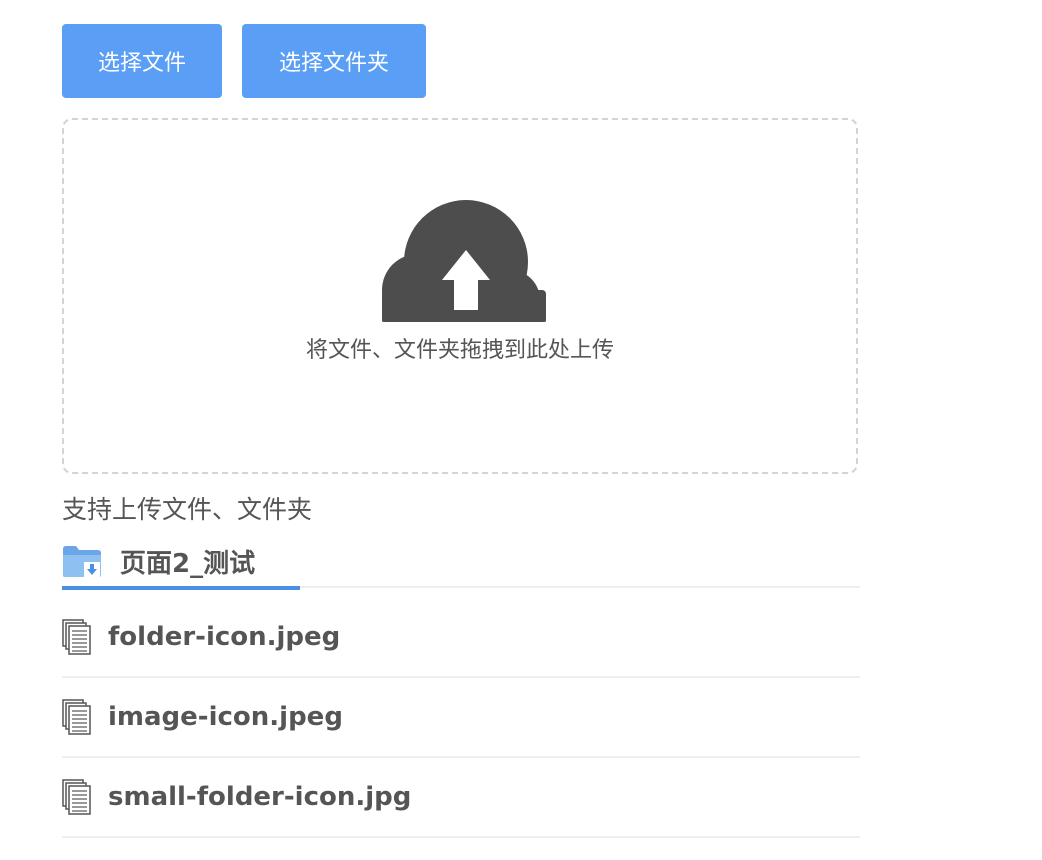 The width and height of the screenshot is (1042, 860). I want to click on upload-cloud-icon, so click(464, 262).